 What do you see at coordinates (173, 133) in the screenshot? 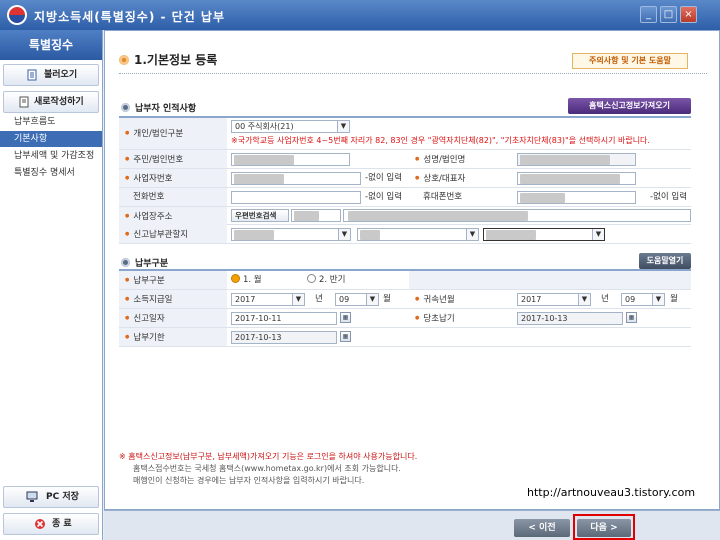
I see `type-label: 개인/법인구분` at bounding box center [173, 133].